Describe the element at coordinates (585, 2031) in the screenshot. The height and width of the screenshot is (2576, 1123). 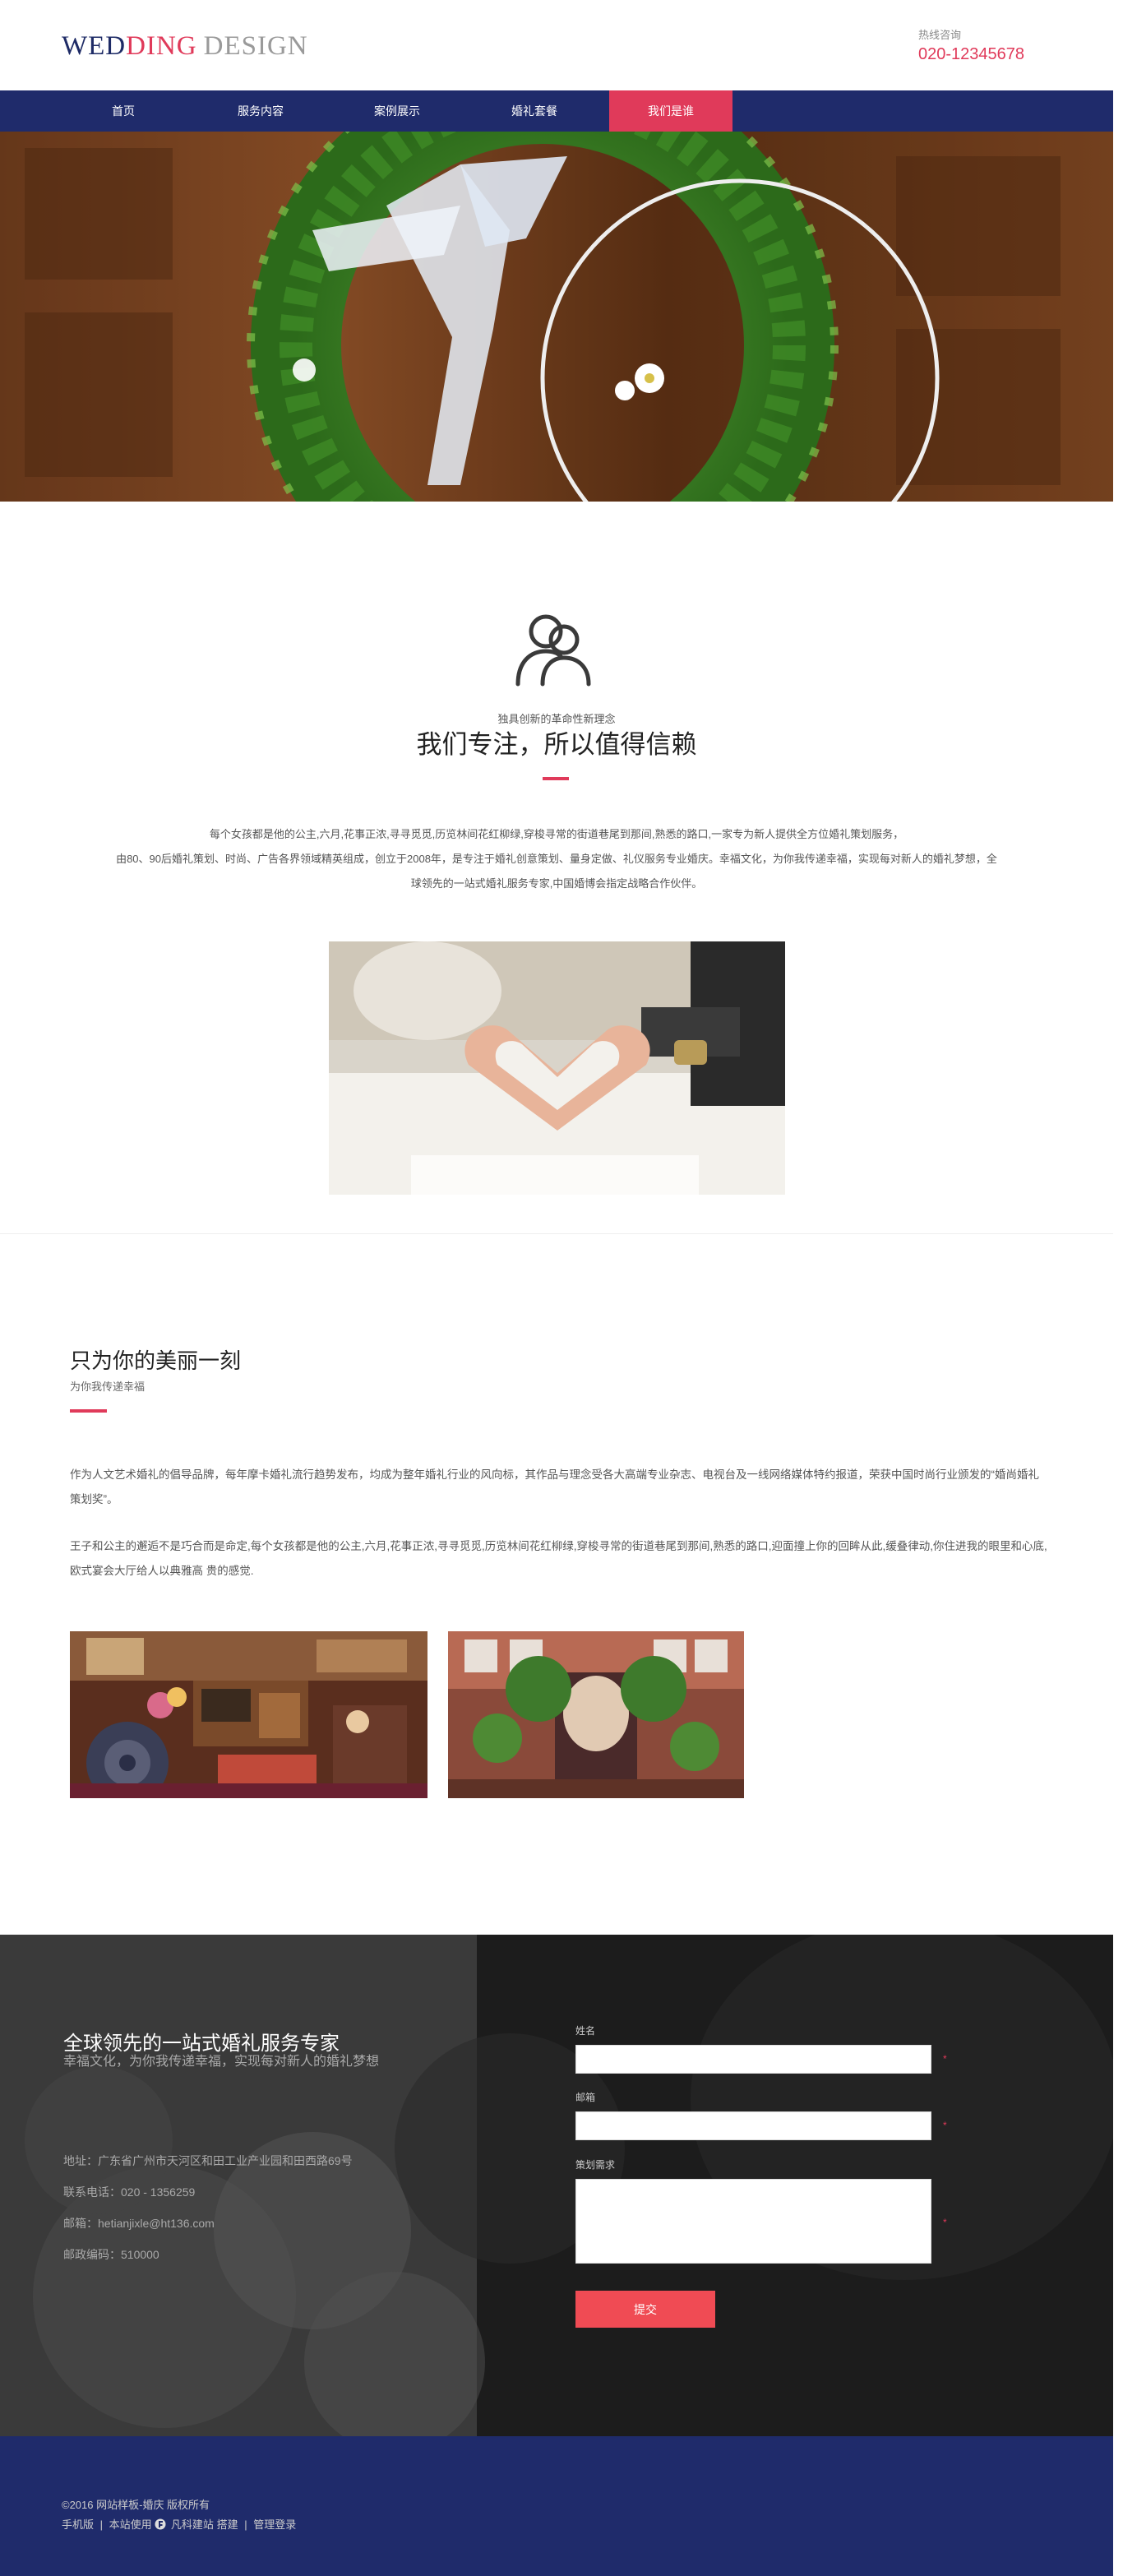
I see `name-field-label: 姓名` at that location.